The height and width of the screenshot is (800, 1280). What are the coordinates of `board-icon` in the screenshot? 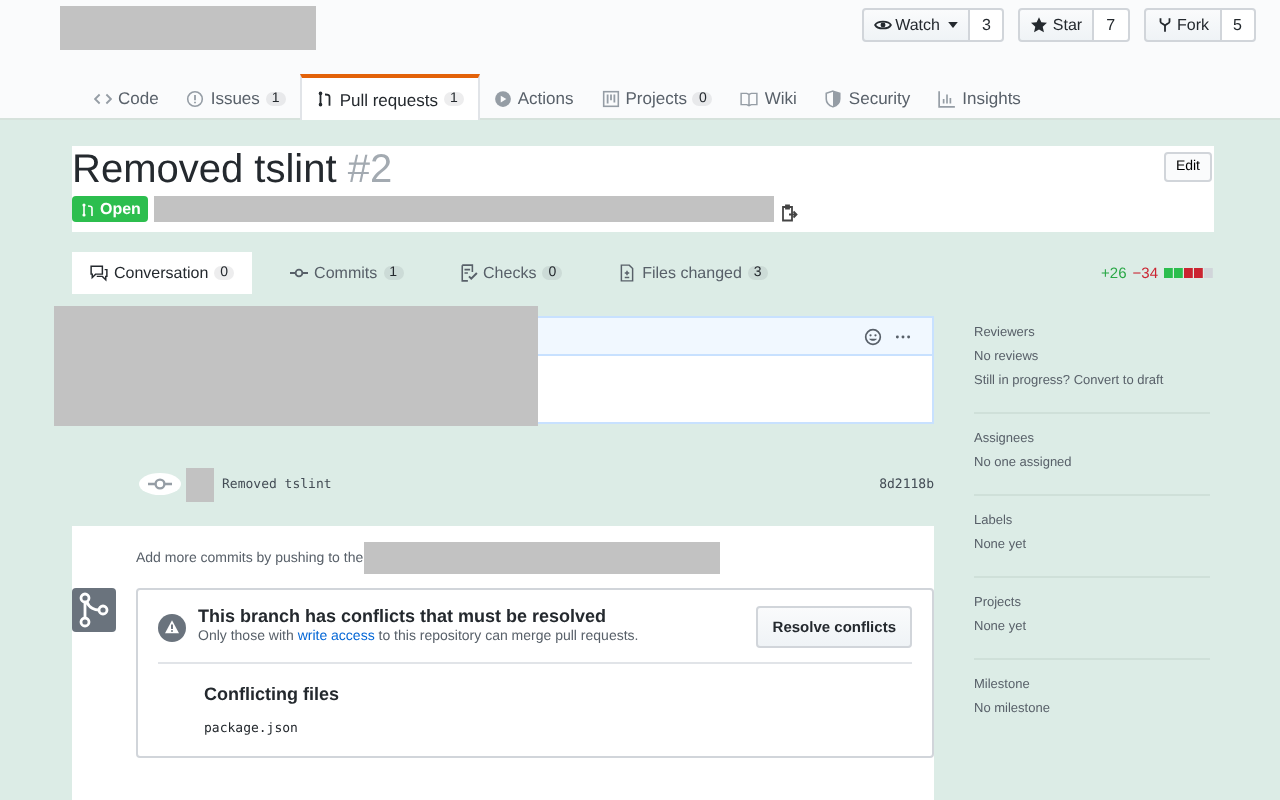 It's located at (610, 98).